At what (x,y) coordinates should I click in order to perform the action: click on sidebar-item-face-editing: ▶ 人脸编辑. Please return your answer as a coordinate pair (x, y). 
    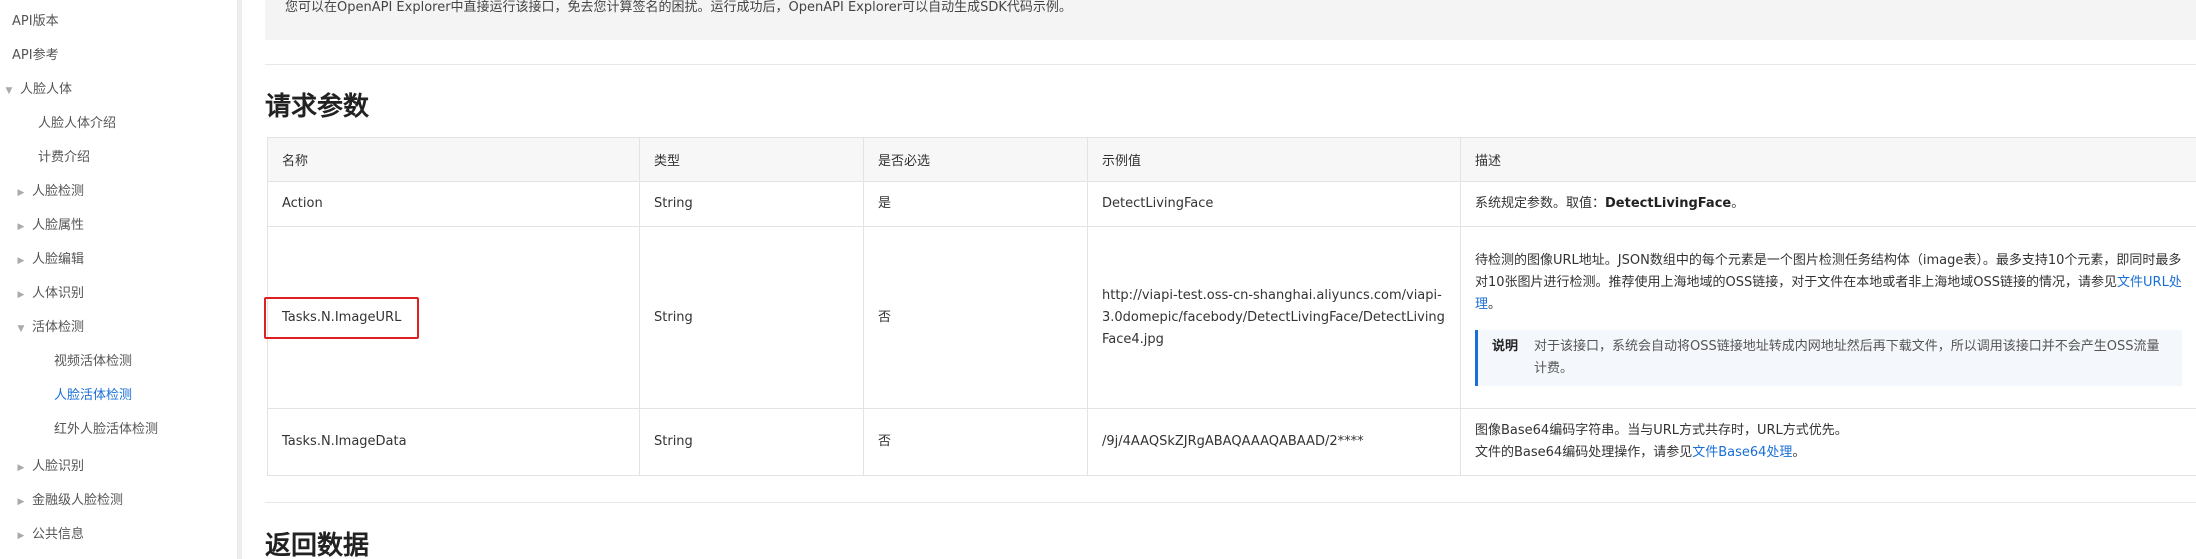
    Looking at the image, I should click on (49, 260).